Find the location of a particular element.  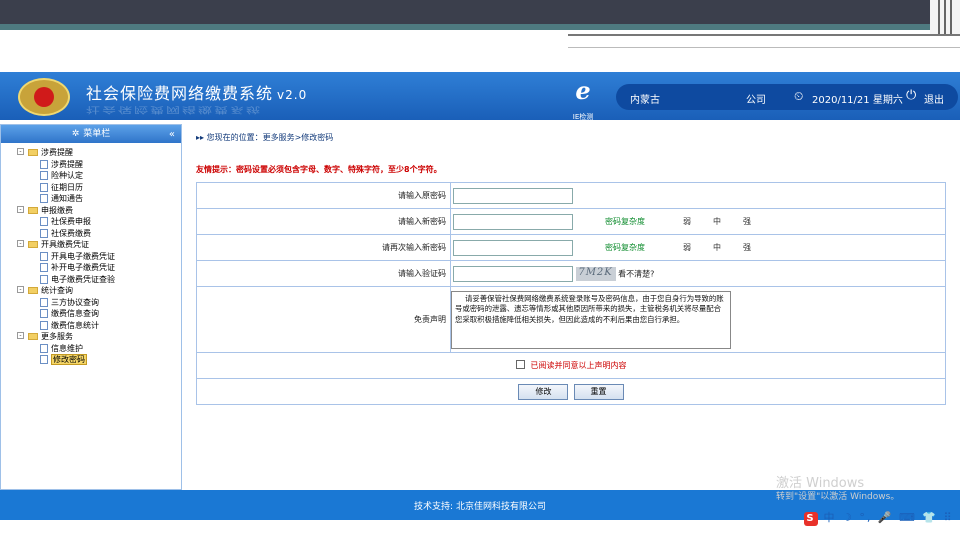

menu-group-voucher: - 开具缴费凭证 is located at coordinates (99, 245).